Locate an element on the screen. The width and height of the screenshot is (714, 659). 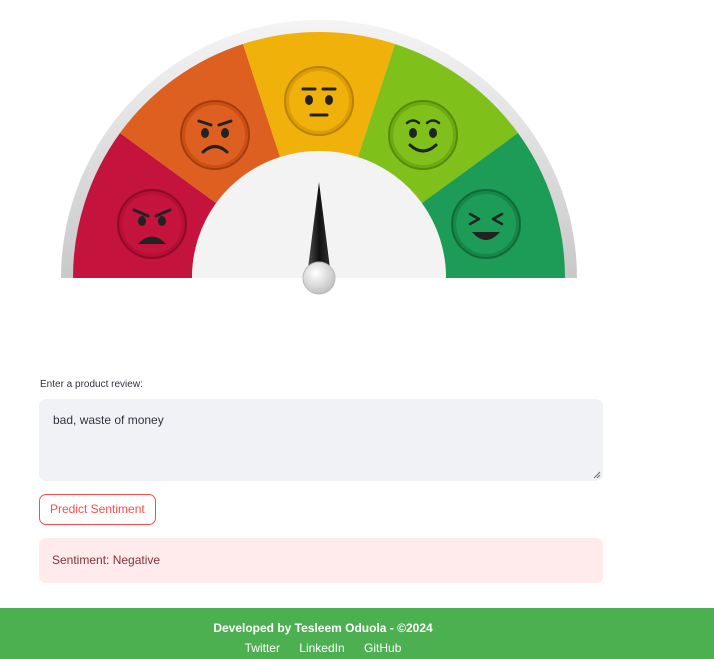
resize-handle-icon is located at coordinates (597, 475).